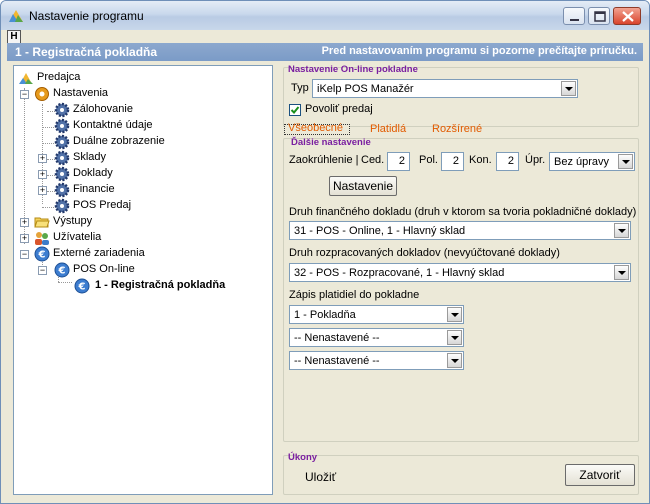 This screenshot has height=504, width=650. I want to click on payment-value-1: 1 - Pokladňa, so click(325, 315).